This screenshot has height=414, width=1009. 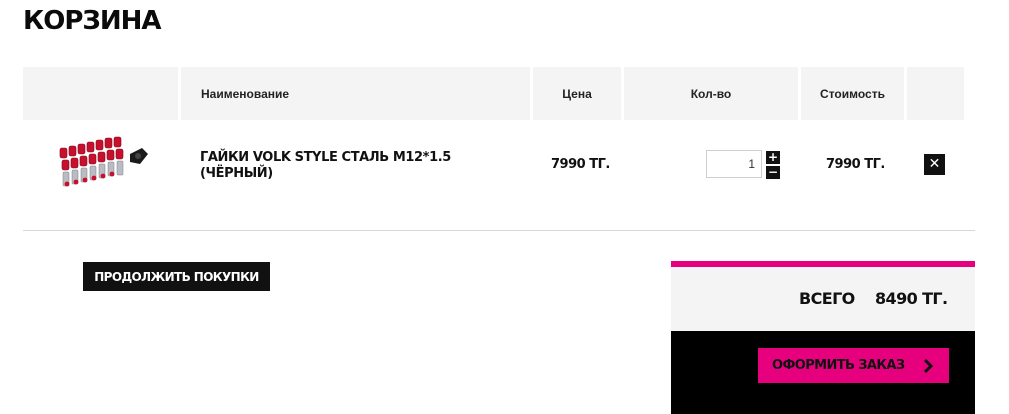 I want to click on header-cost: Стоимость, so click(x=852, y=93).